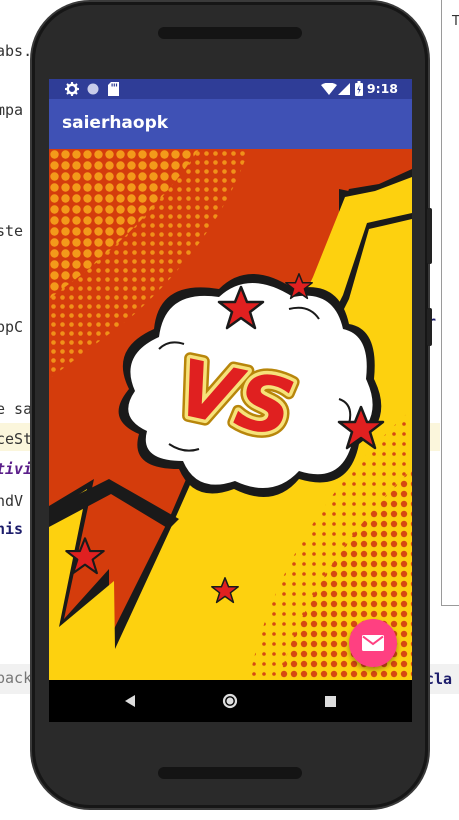 This screenshot has height=820, width=459. I want to click on ide-code-line: ste, so click(12, 231).